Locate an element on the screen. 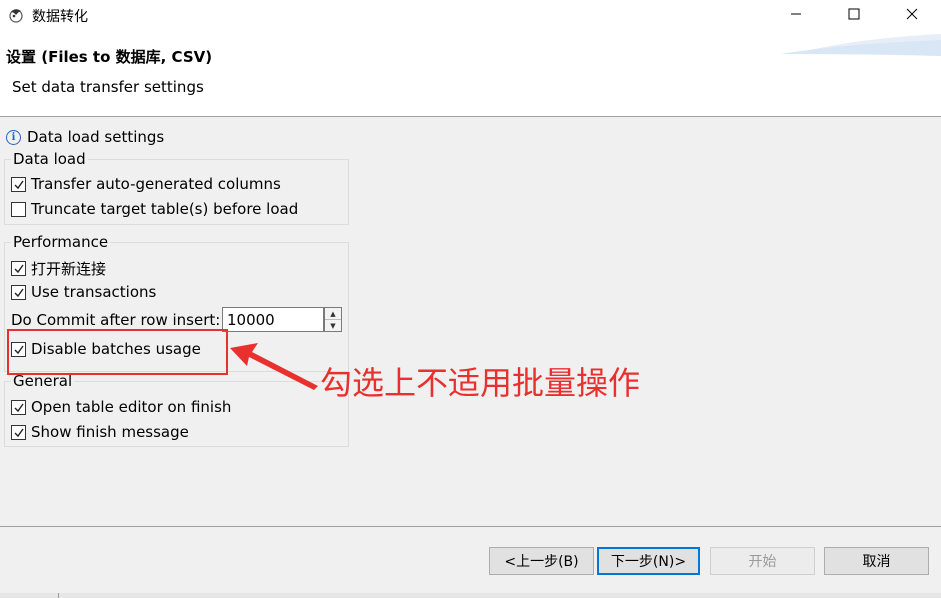 This screenshot has height=598, width=941. maximize-button is located at coordinates (854, 15).